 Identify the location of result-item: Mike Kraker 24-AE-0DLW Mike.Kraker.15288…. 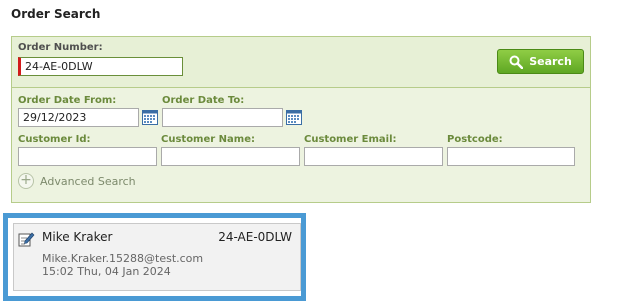
(157, 257).